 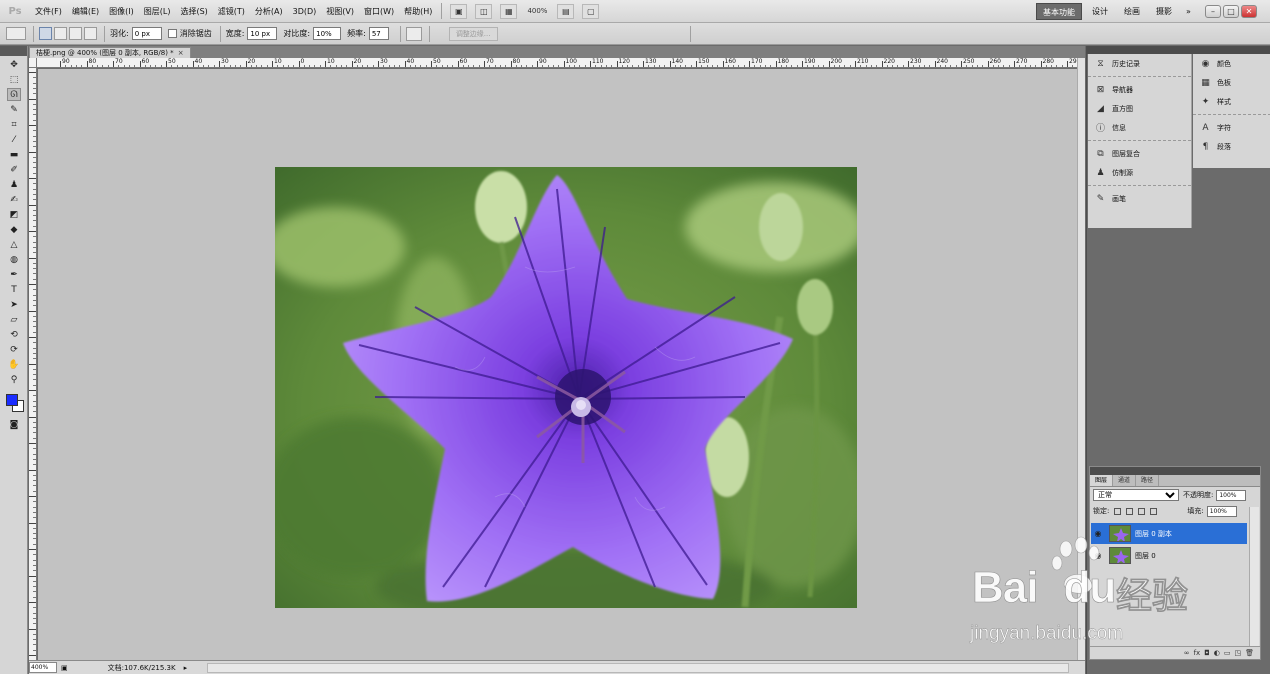 I want to click on status-arrow-icon: ▸, so click(x=186, y=668).